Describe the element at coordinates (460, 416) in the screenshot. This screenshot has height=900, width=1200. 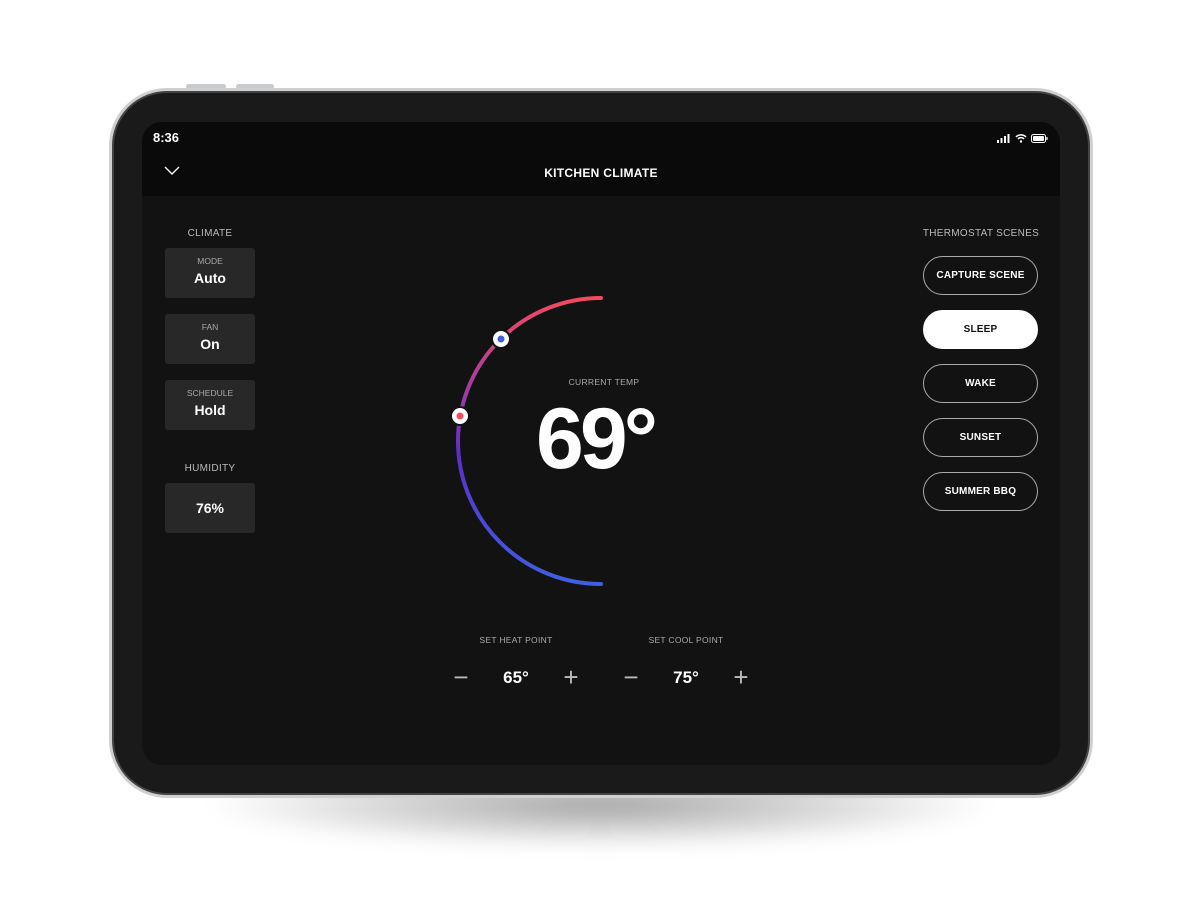
I see `heat-point-handle` at that location.